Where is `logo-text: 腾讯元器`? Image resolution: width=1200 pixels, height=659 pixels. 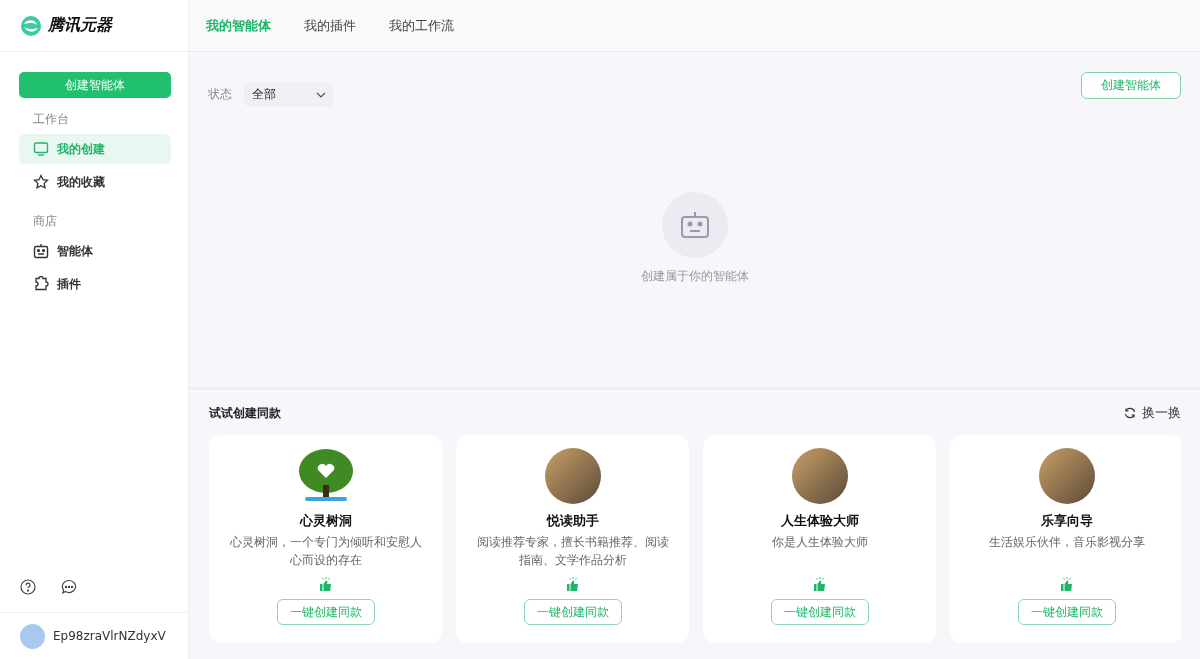
logo-text: 腾讯元器 is located at coordinates (80, 25).